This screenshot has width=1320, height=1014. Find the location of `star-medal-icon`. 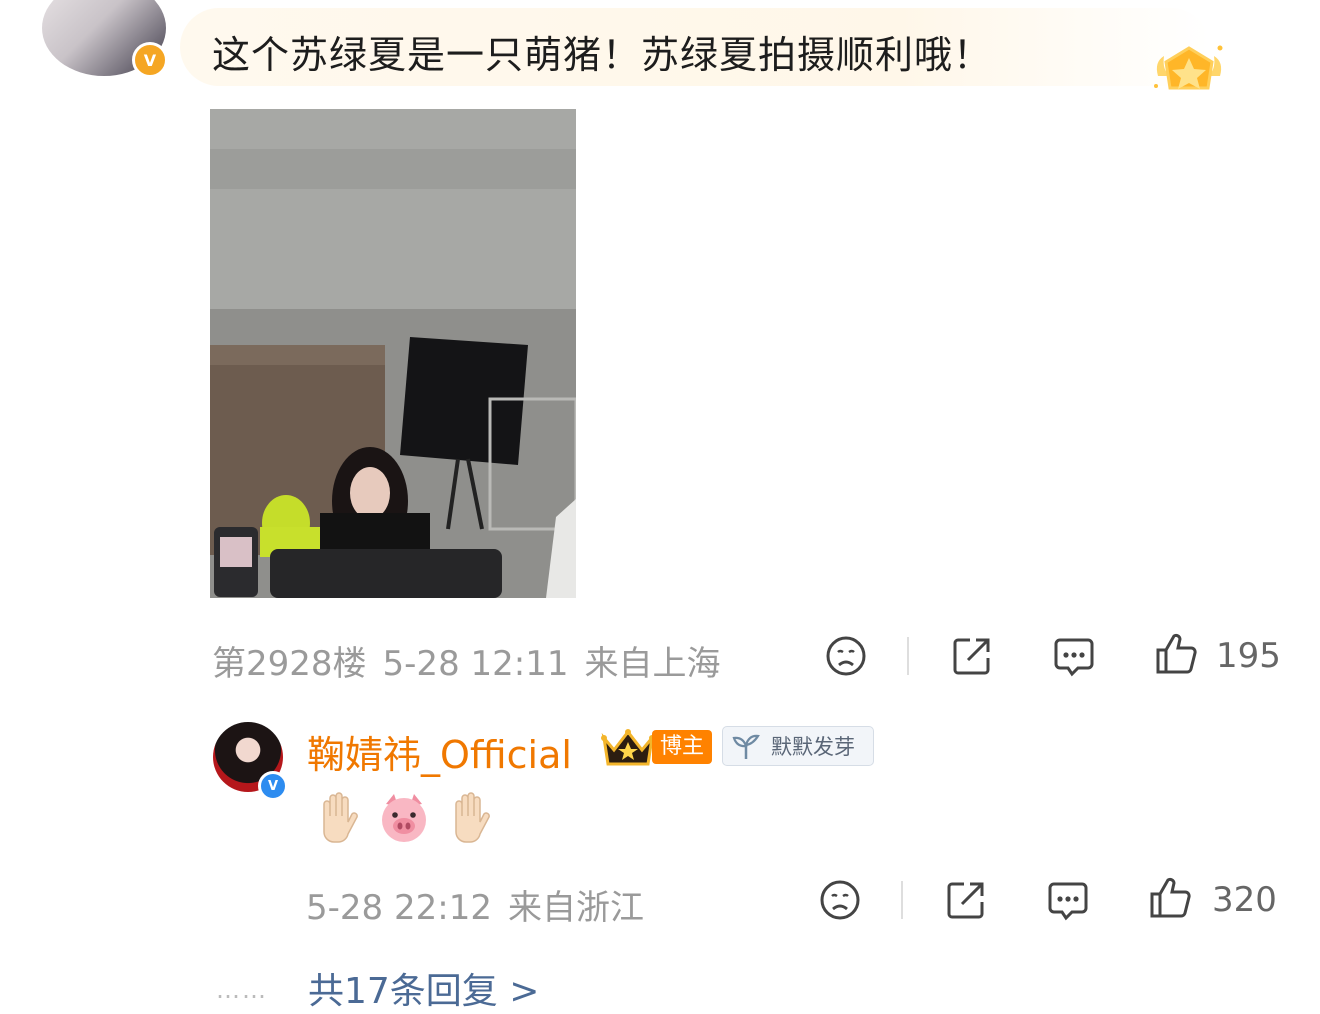

star-medal-icon is located at coordinates (1189, 71).